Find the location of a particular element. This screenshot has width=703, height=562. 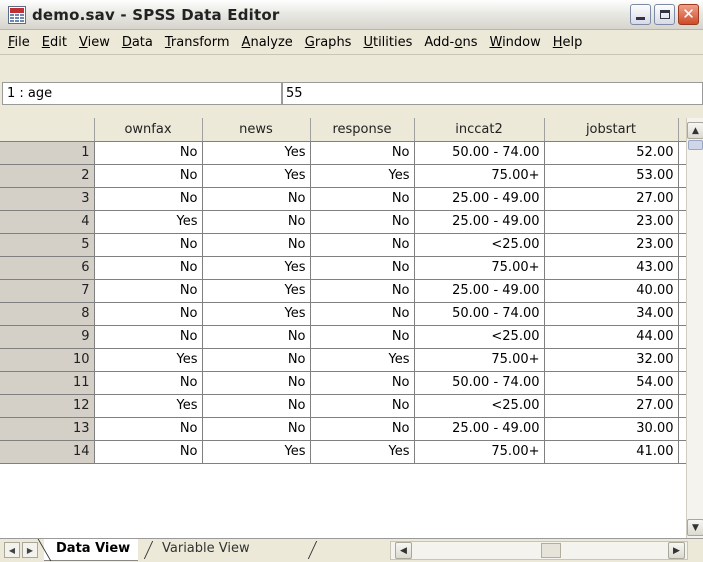

tab-scroll-right-button: ▶ is located at coordinates (30, 550).